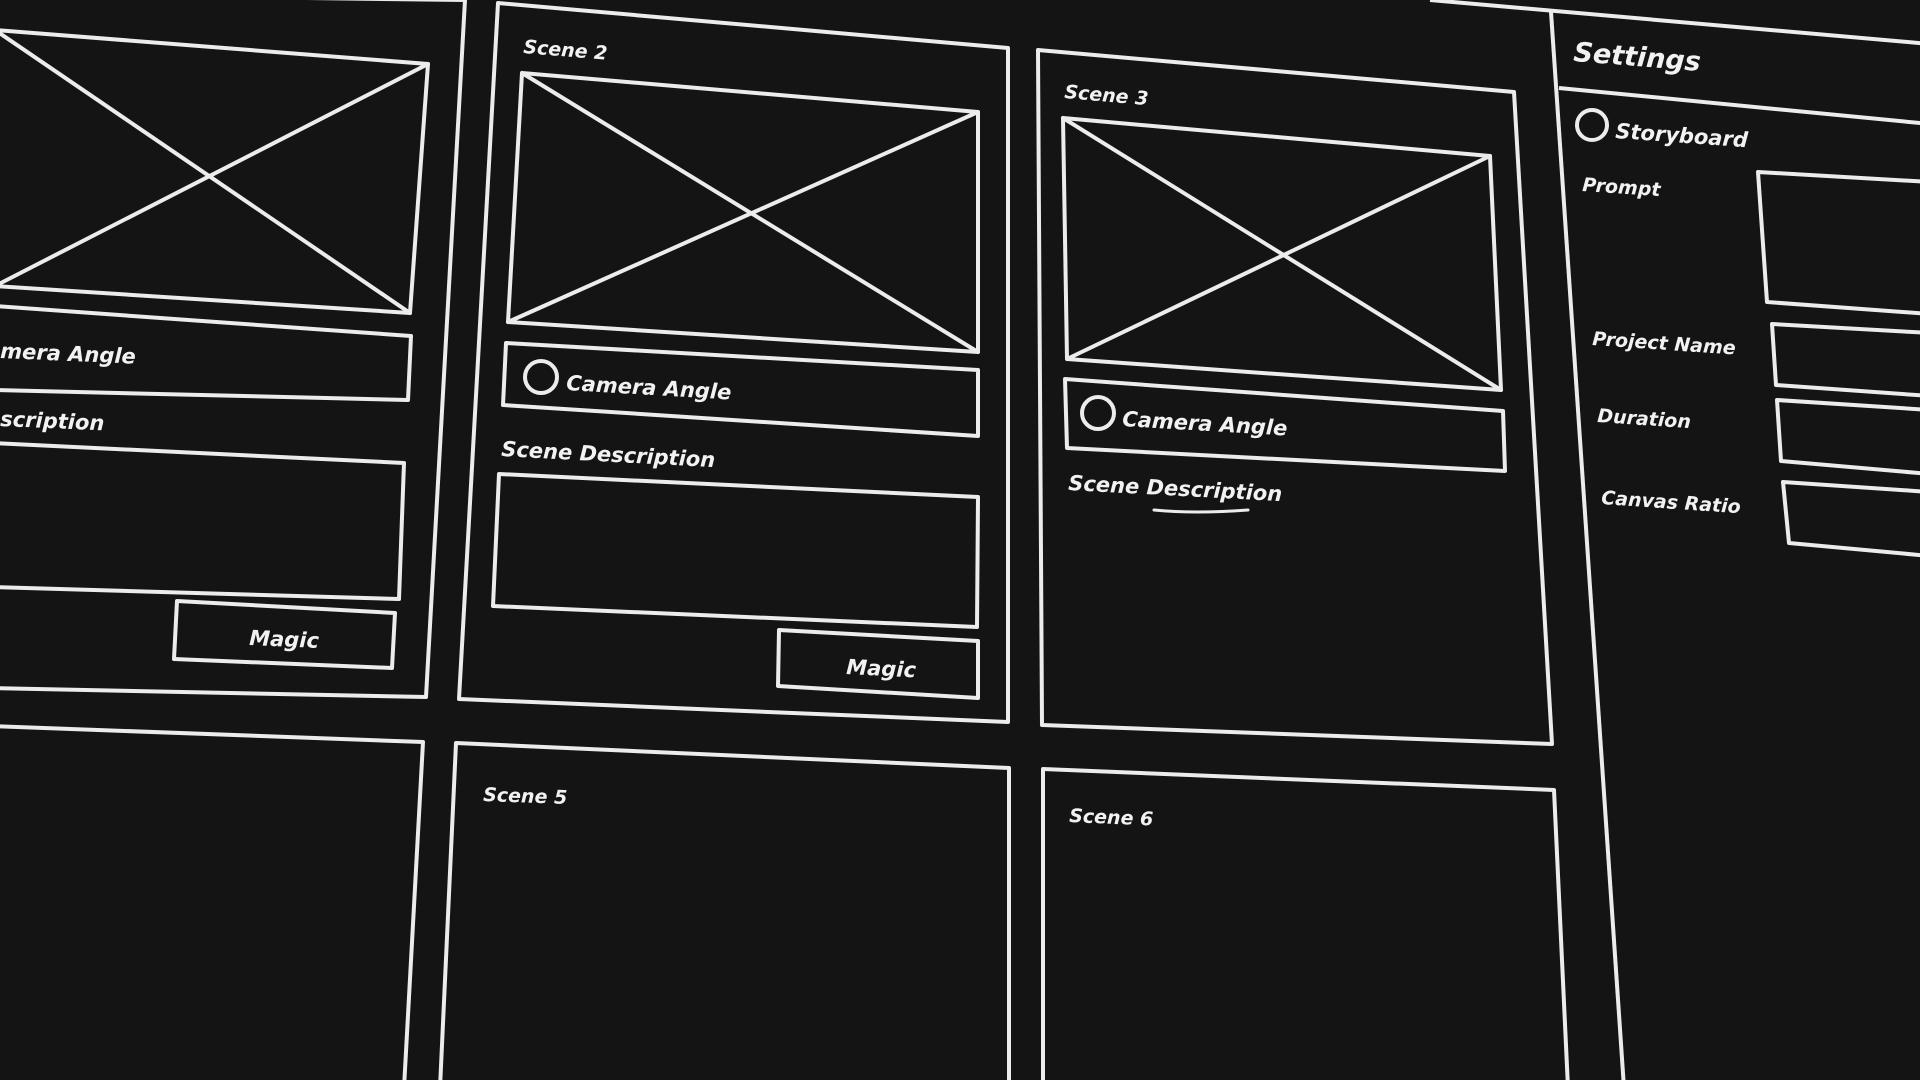 The width and height of the screenshot is (1920, 1080). What do you see at coordinates (1098, 413) in the screenshot?
I see `scene-3-camera-radio-icon` at bounding box center [1098, 413].